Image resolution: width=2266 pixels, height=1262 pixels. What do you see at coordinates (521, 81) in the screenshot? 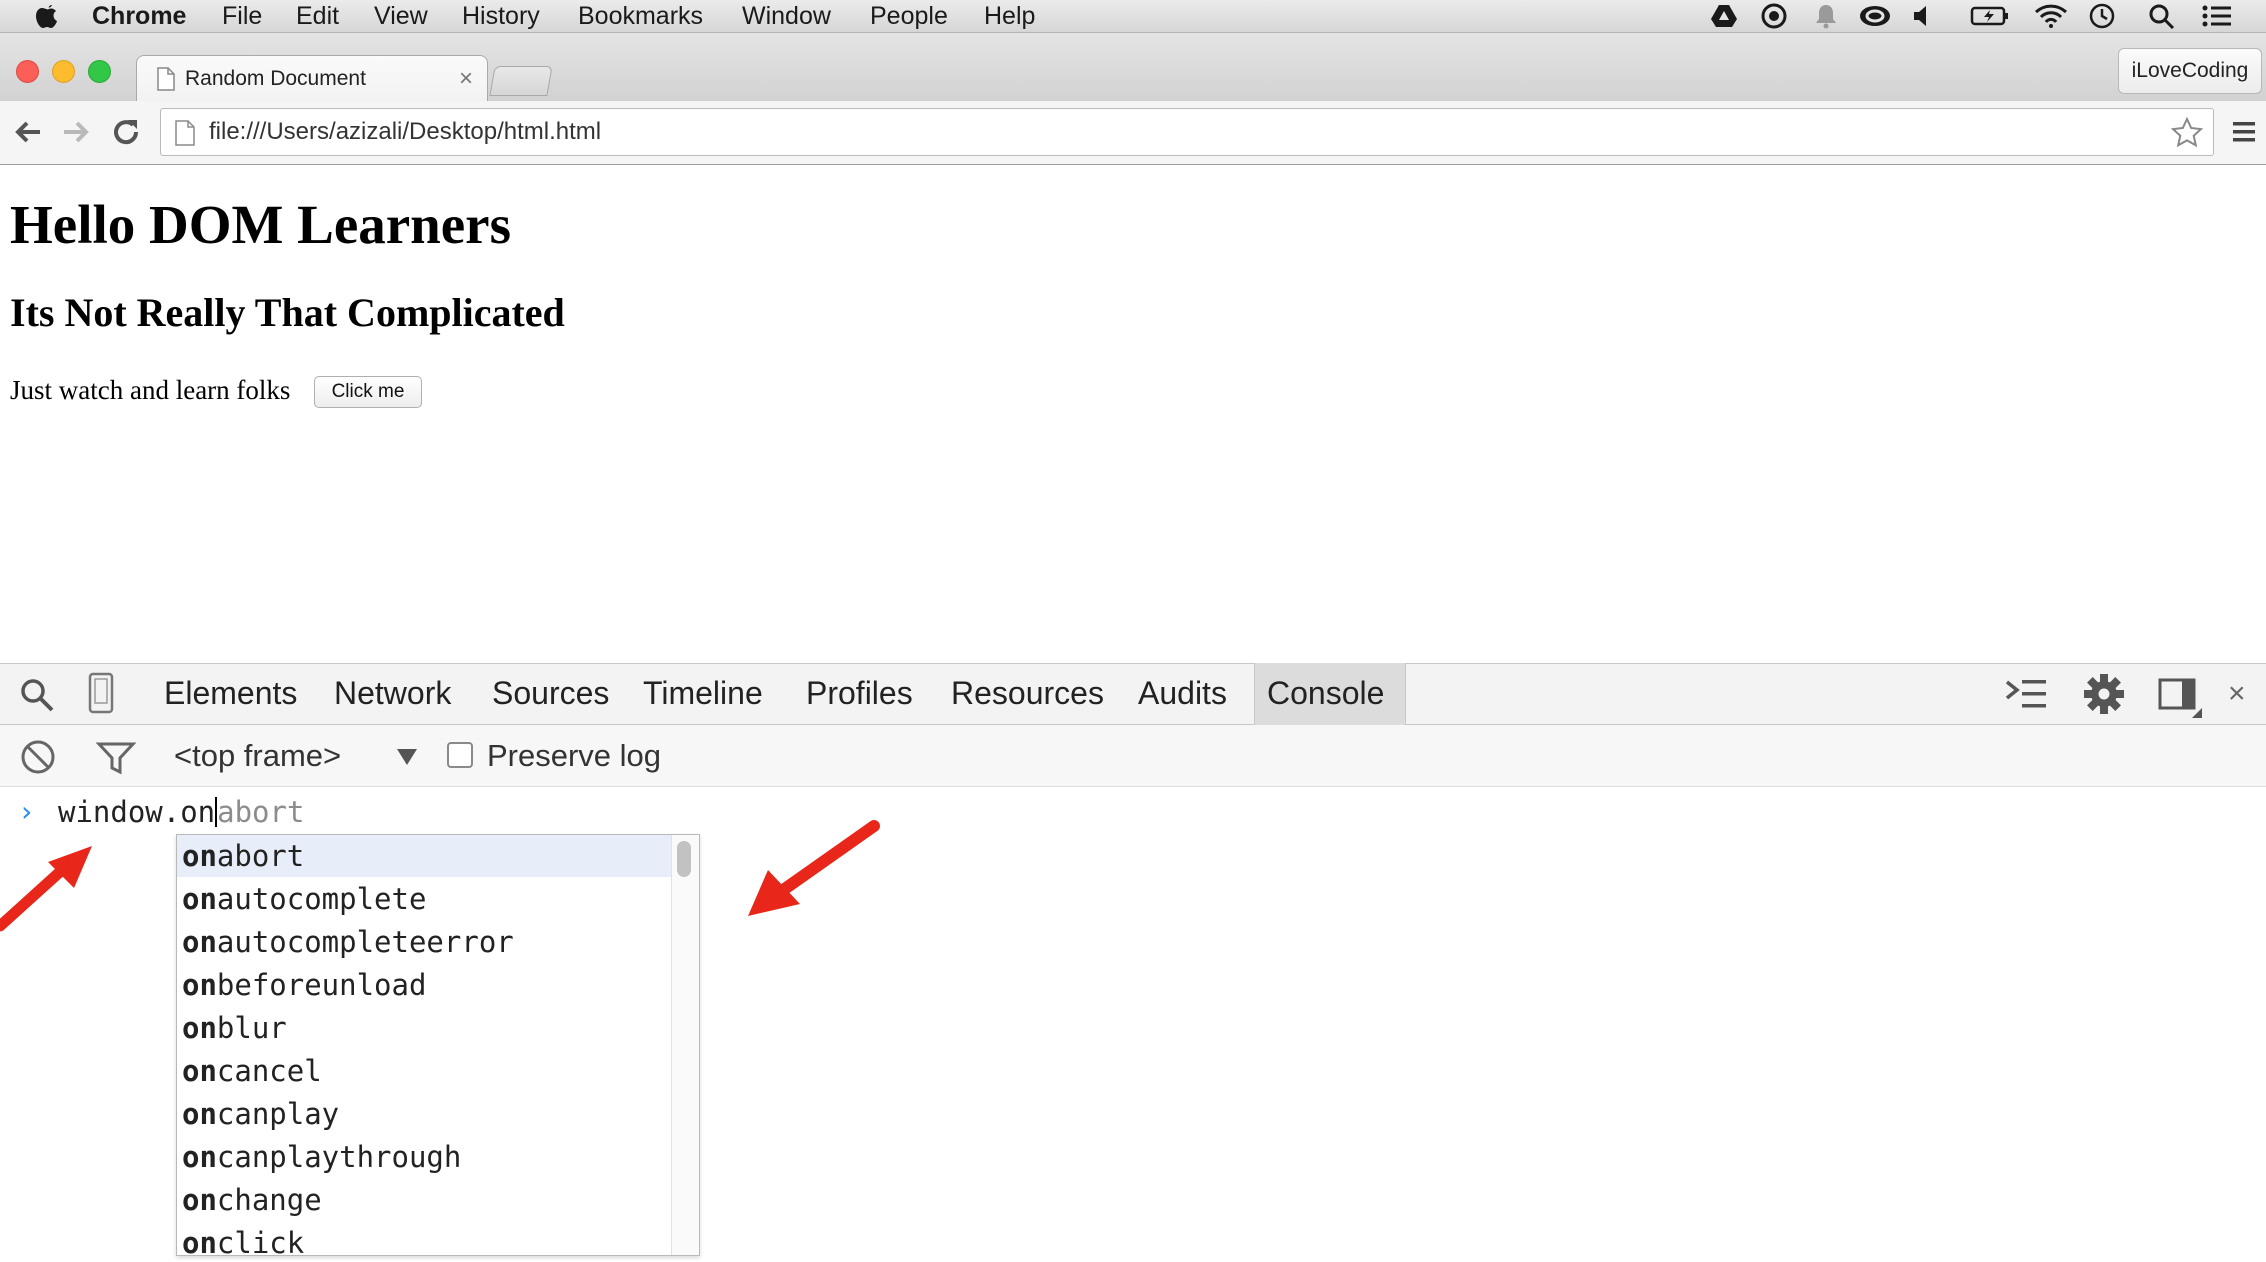
I see `new-tab-button` at bounding box center [521, 81].